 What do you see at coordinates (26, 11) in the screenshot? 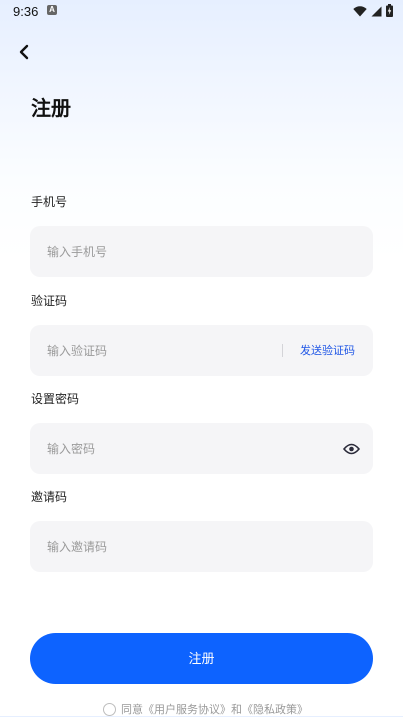
I see `status-time: 9:36` at bounding box center [26, 11].